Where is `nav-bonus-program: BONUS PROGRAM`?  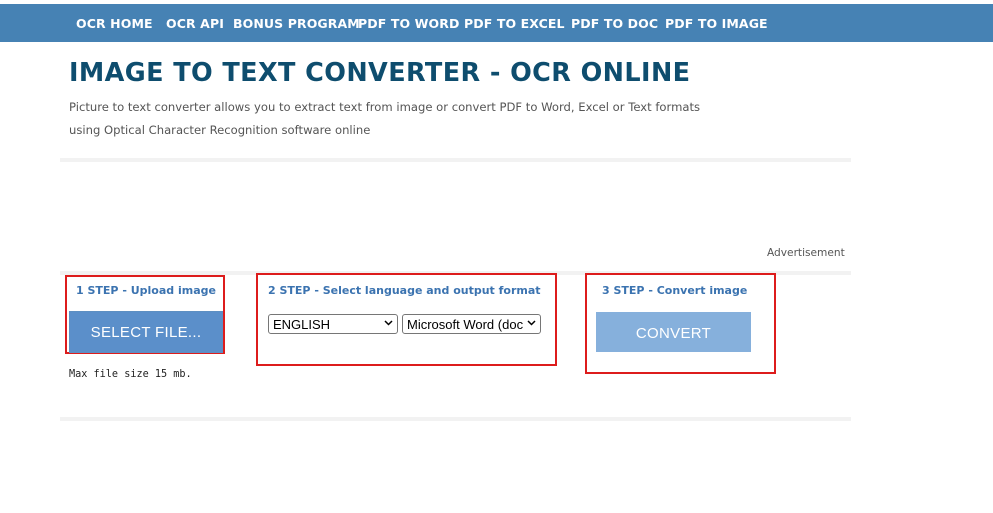
nav-bonus-program: BONUS PROGRAM is located at coordinates (296, 23).